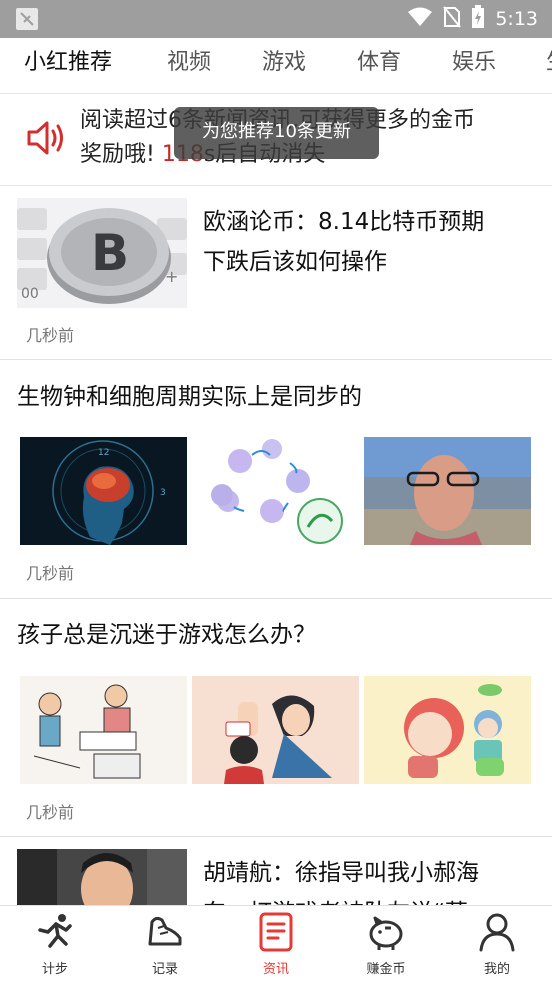 Image resolution: width=552 pixels, height=981 pixels. Describe the element at coordinates (344, 222) in the screenshot. I see `article-title-line-1: 欧涵论币：8.14比特币预期` at that location.